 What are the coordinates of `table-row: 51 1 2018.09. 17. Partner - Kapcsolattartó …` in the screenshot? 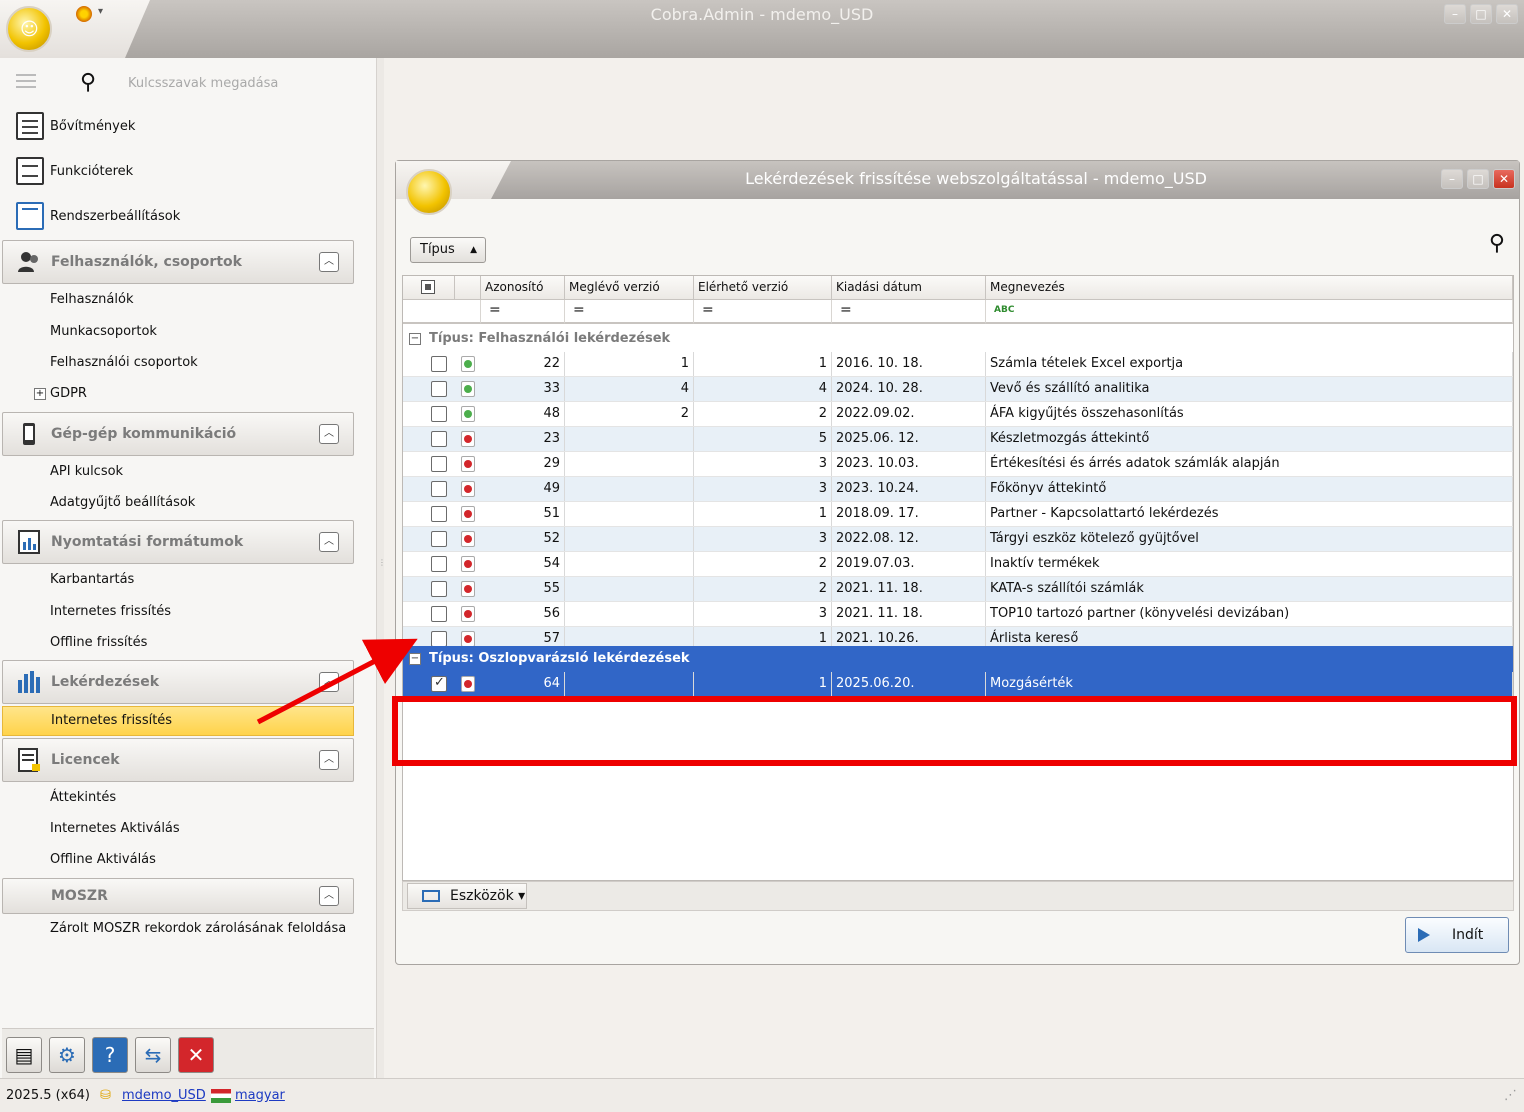 It's located at (958, 514).